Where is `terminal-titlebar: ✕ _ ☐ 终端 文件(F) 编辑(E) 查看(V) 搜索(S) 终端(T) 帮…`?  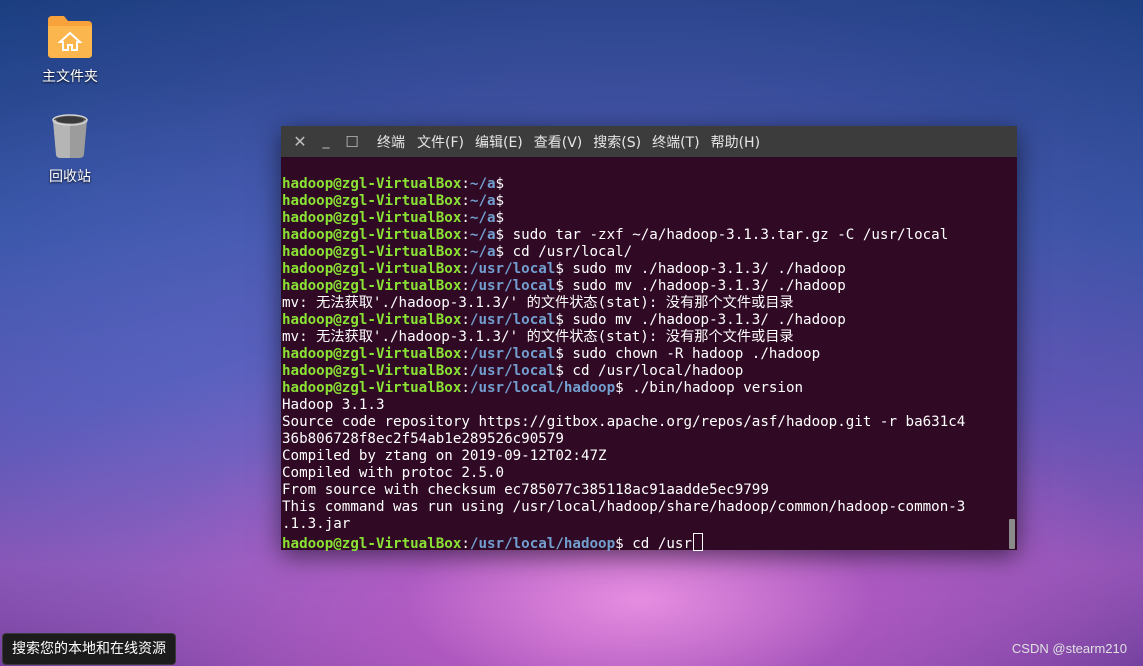
terminal-titlebar: ✕ _ ☐ 终端 文件(F) 编辑(E) 查看(V) 搜索(S) 终端(T) 帮… is located at coordinates (649, 141).